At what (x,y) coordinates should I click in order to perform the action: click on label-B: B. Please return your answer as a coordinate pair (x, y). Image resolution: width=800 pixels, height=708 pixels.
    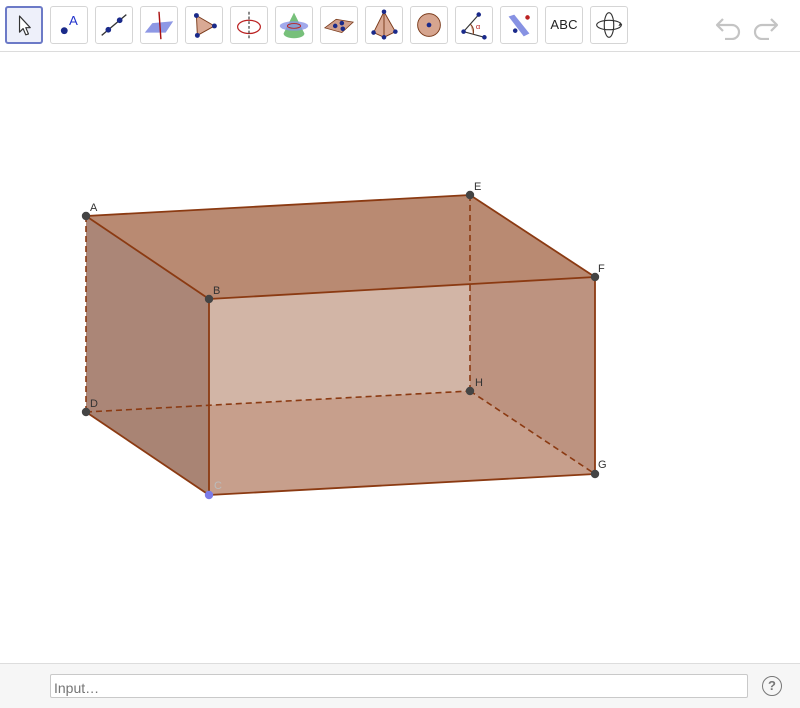
    Looking at the image, I should click on (216, 291).